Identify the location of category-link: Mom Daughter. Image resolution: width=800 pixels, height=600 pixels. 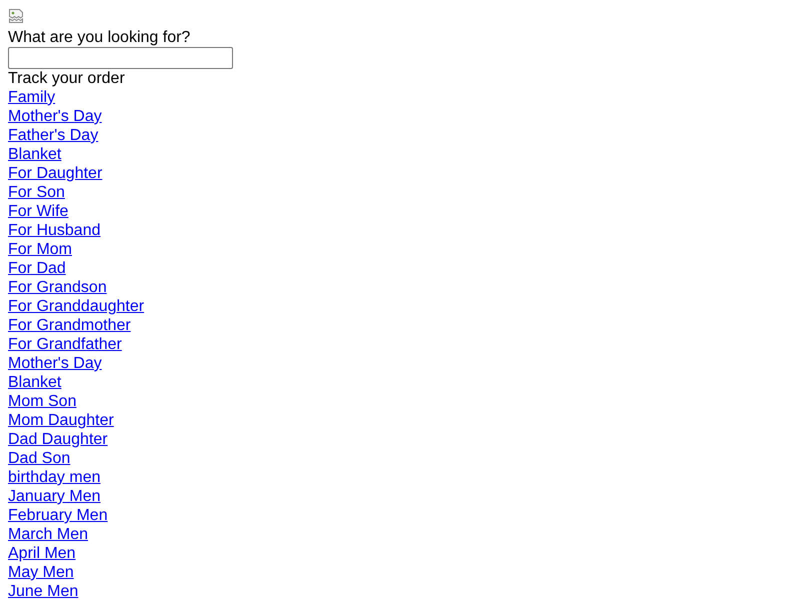
(61, 420).